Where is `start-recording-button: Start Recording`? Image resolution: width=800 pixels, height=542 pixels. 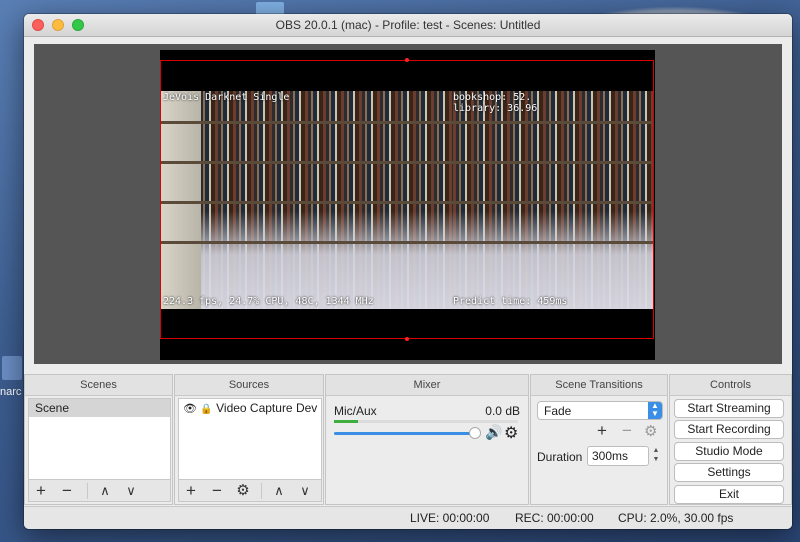 start-recording-button: Start Recording is located at coordinates (729, 429).